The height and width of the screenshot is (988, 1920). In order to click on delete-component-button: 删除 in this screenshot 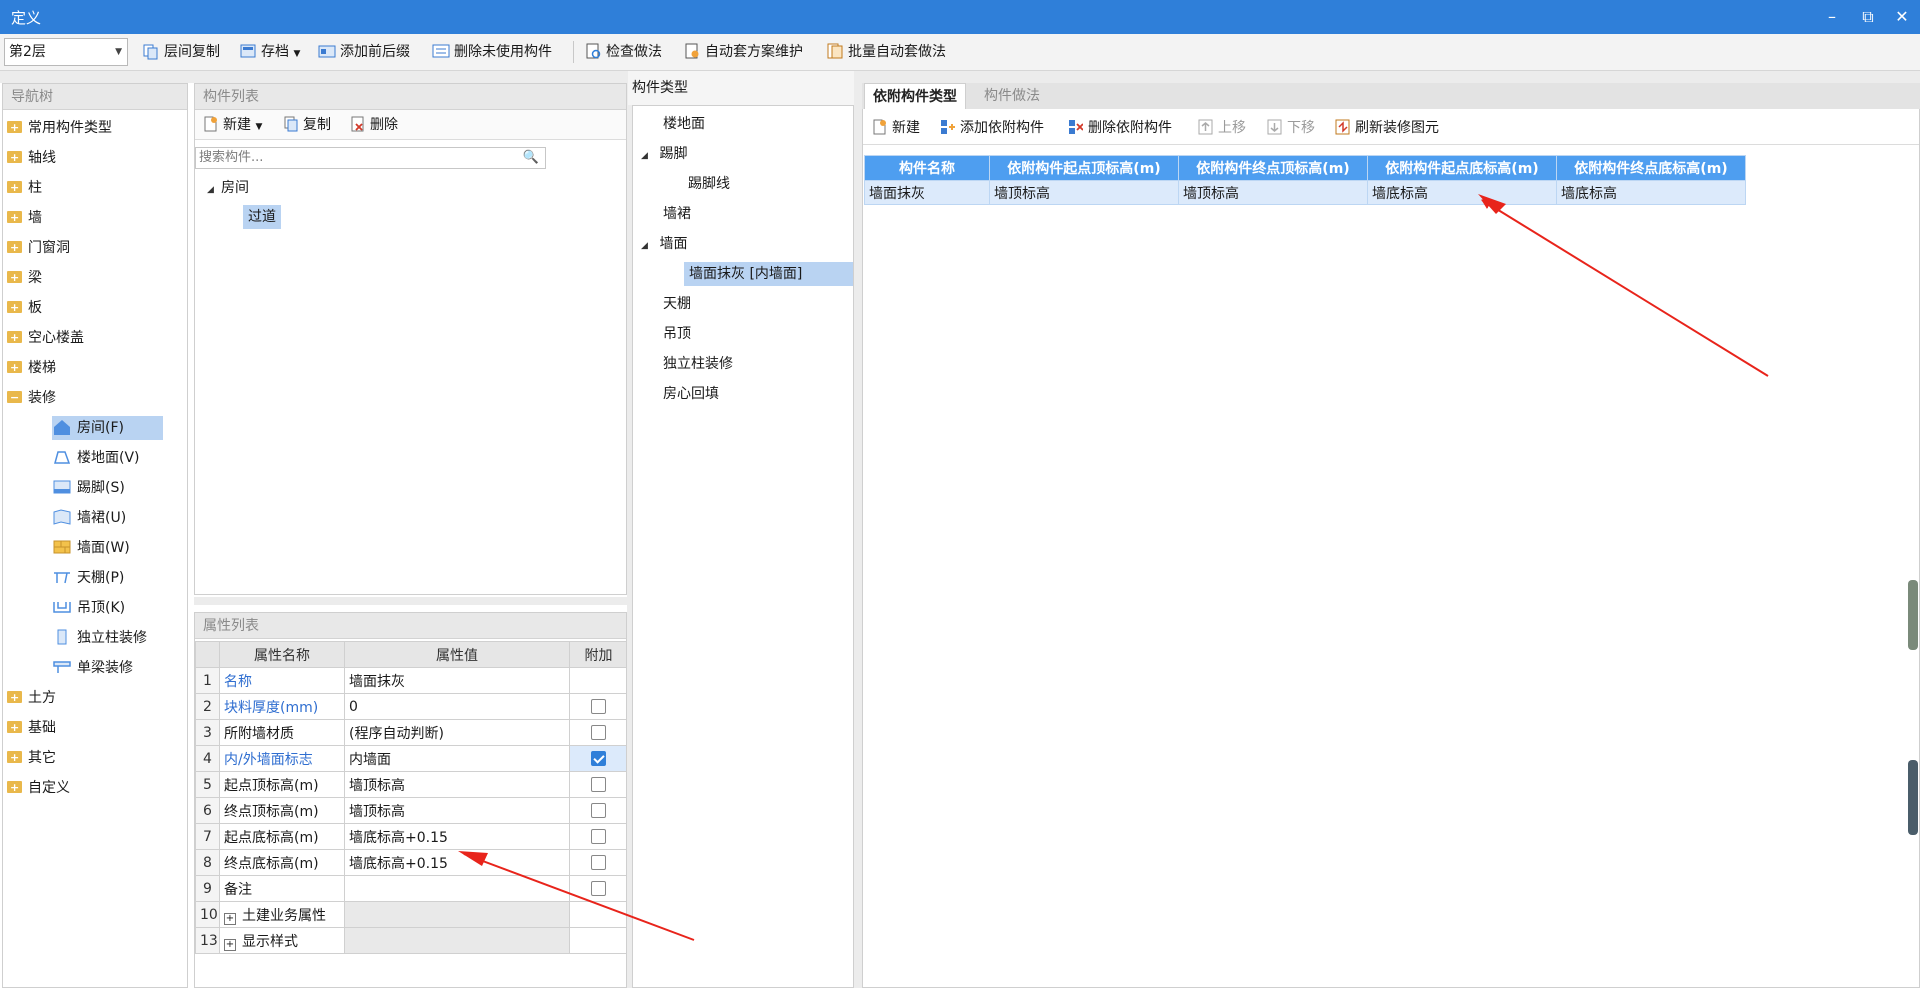, I will do `click(374, 125)`.